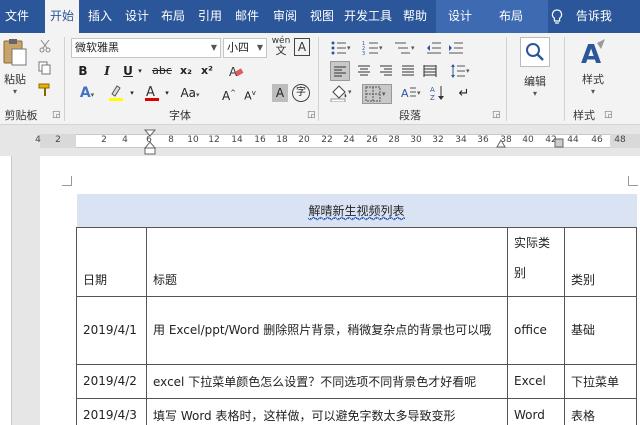 This screenshot has height=425, width=640. Describe the element at coordinates (173, 16) in the screenshot. I see `tab-layout: 布局` at that location.